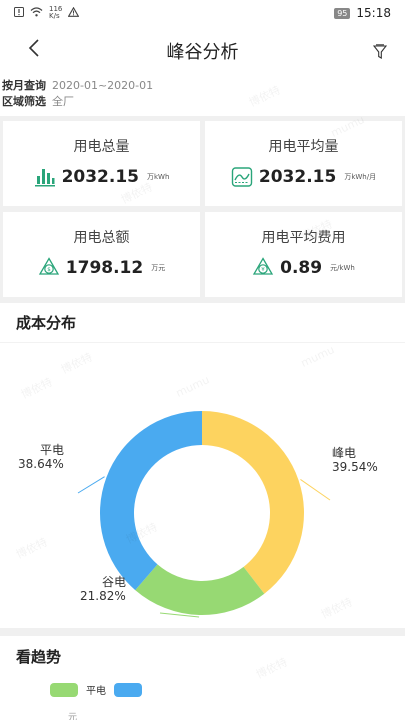 This screenshot has width=405, height=720. I want to click on filter-icon, so click(380, 52).